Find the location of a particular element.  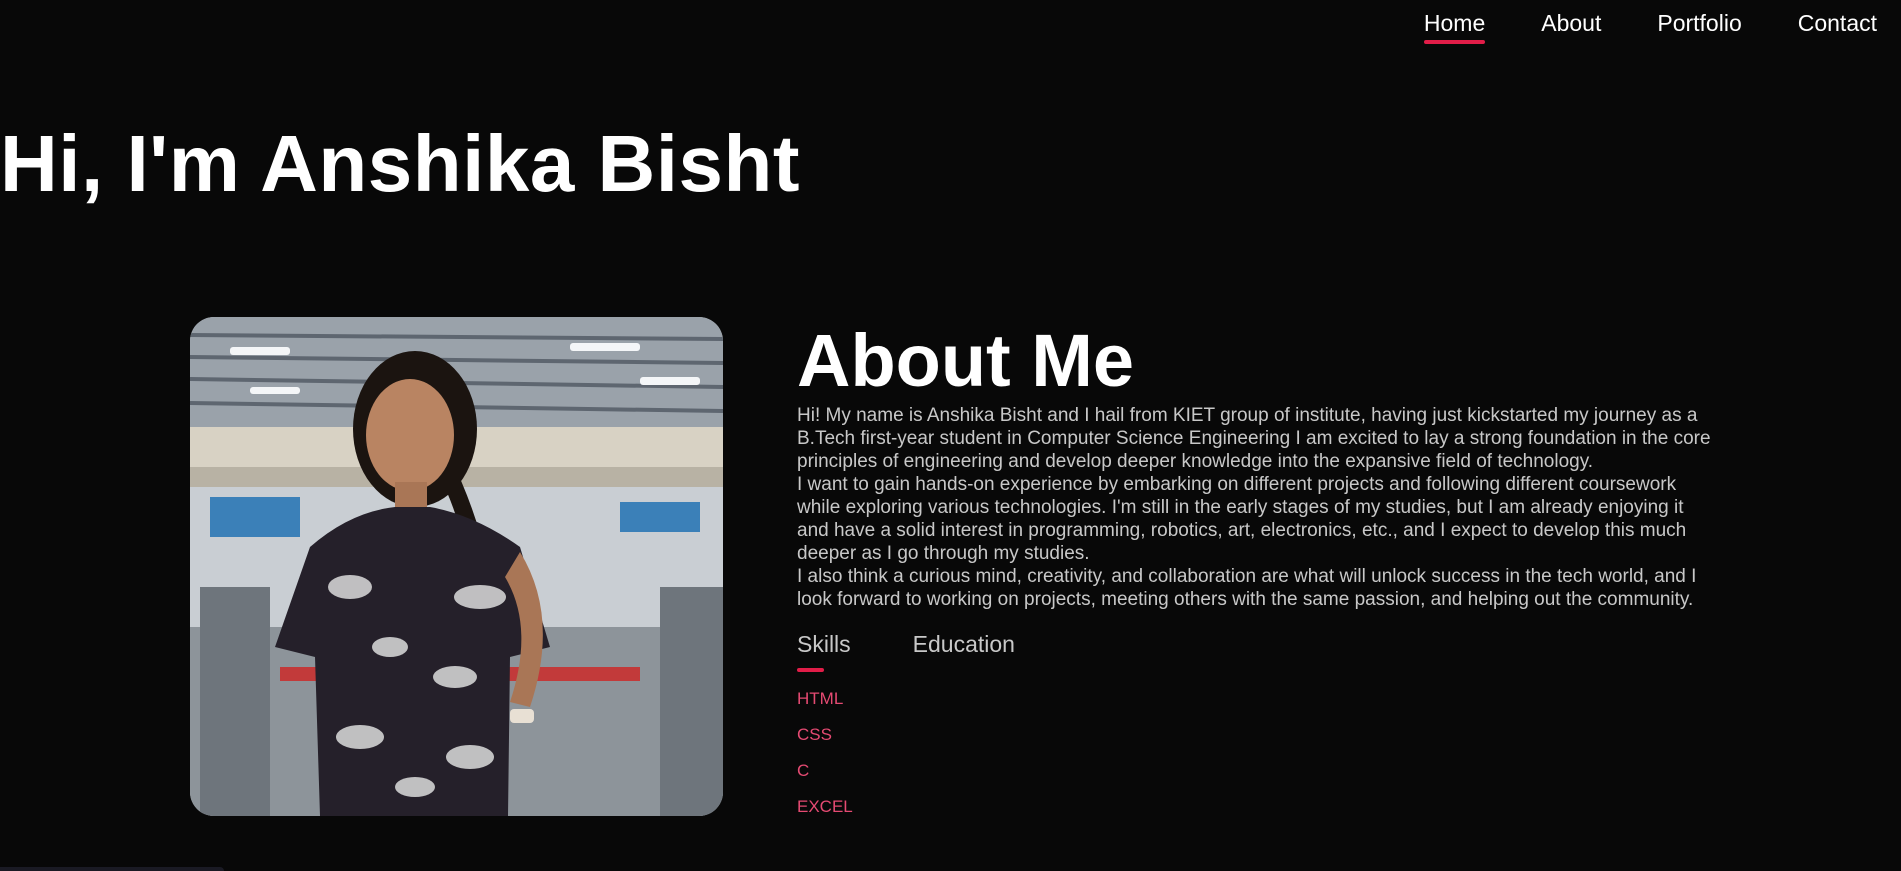

tab-skills: Skills is located at coordinates (824, 651).